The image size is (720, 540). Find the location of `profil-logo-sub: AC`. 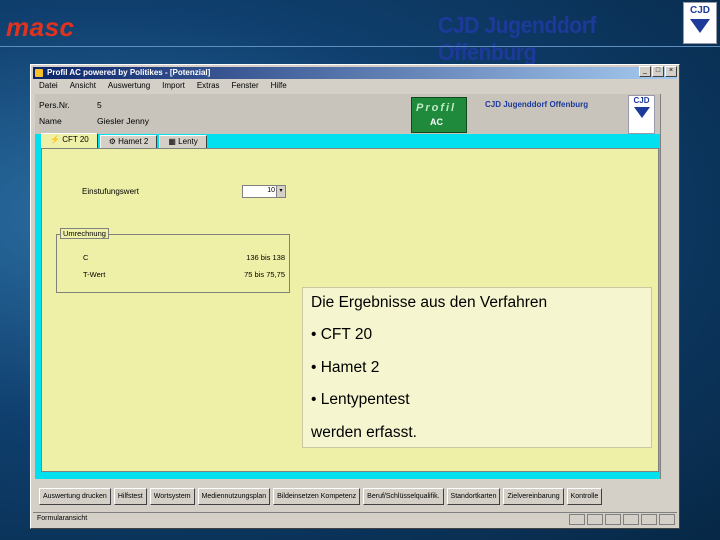

profil-logo-sub: AC is located at coordinates (436, 122).